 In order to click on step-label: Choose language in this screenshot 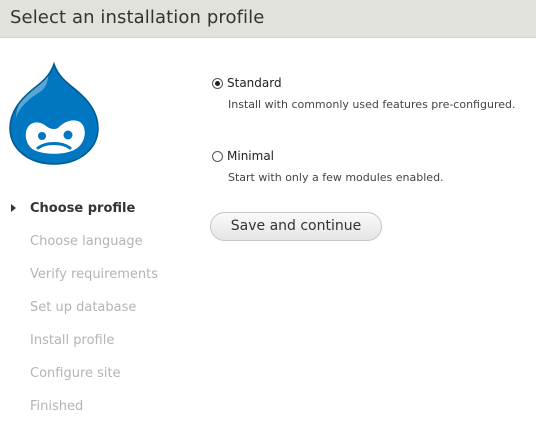, I will do `click(86, 241)`.